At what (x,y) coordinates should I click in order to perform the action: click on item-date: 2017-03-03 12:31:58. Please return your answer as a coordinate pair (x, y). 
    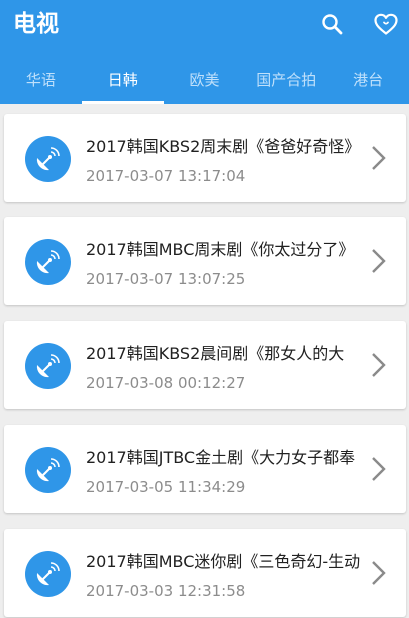
    Looking at the image, I should click on (166, 591).